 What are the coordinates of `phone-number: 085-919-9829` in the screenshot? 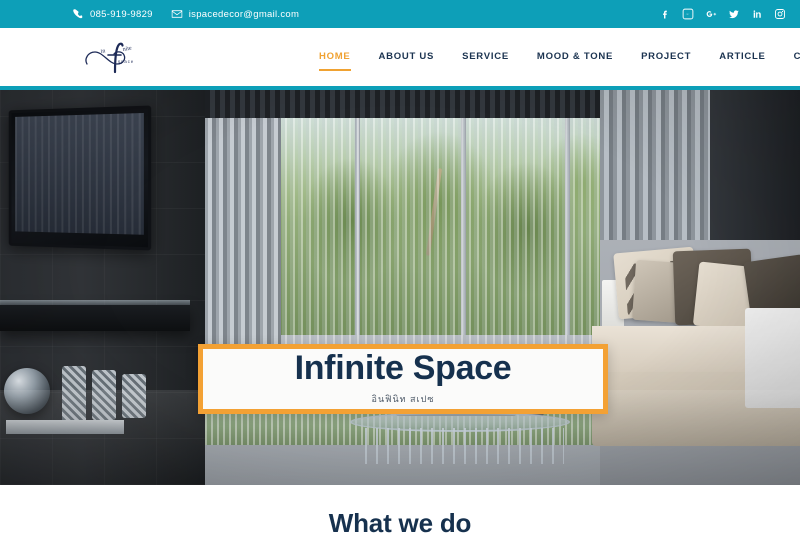 It's located at (121, 14).